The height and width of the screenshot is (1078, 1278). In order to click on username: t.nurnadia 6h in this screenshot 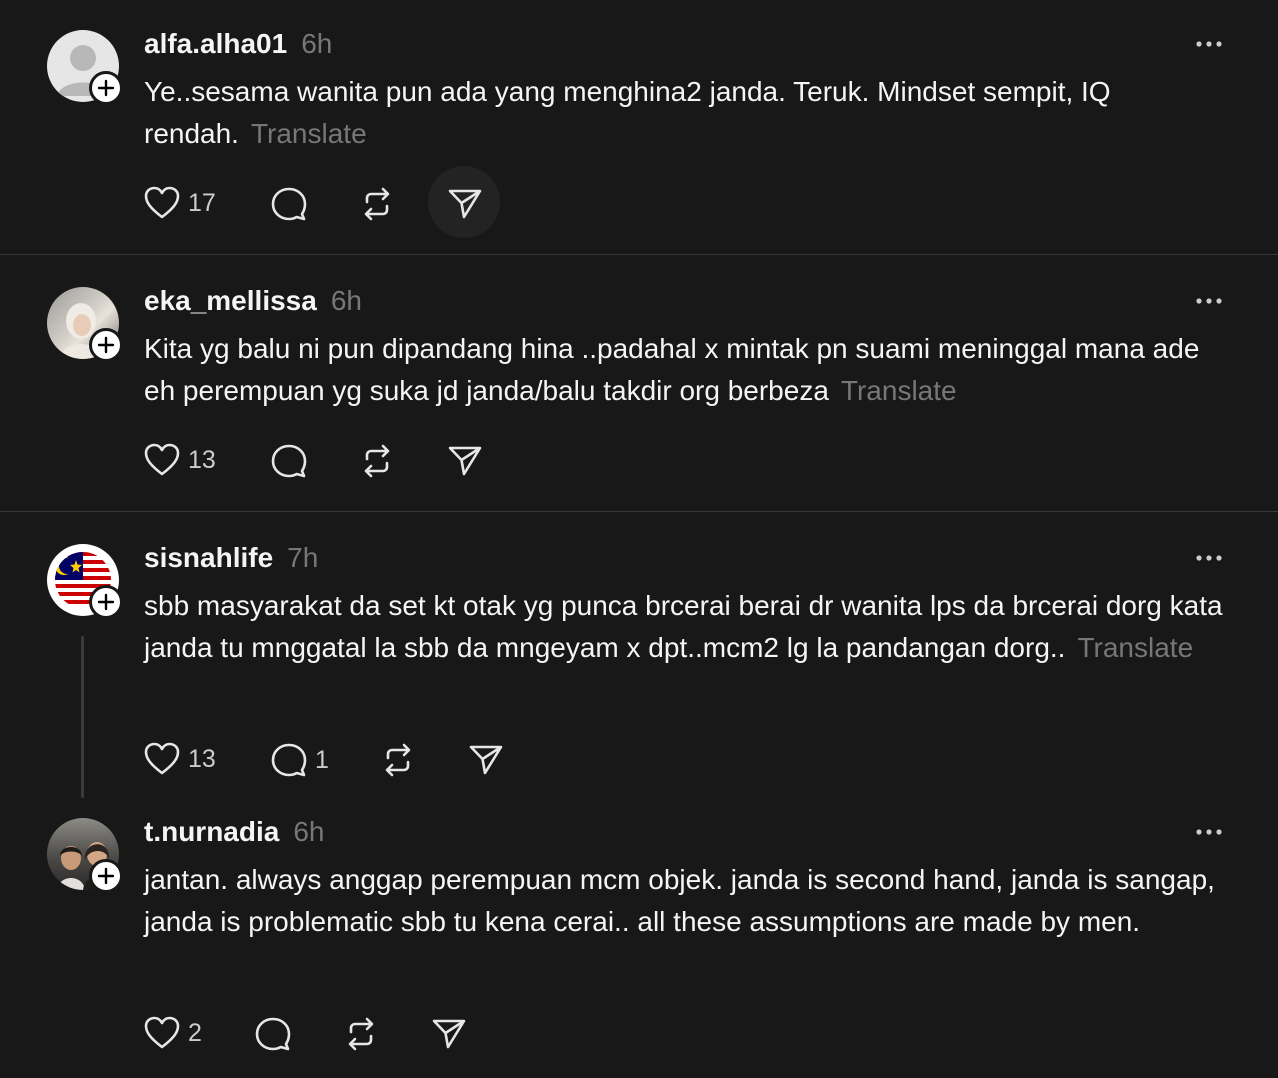, I will do `click(234, 832)`.